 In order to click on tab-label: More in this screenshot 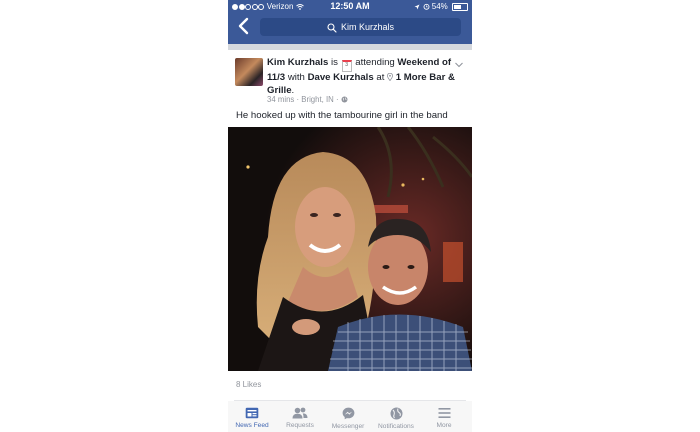, I will do `click(444, 425)`.